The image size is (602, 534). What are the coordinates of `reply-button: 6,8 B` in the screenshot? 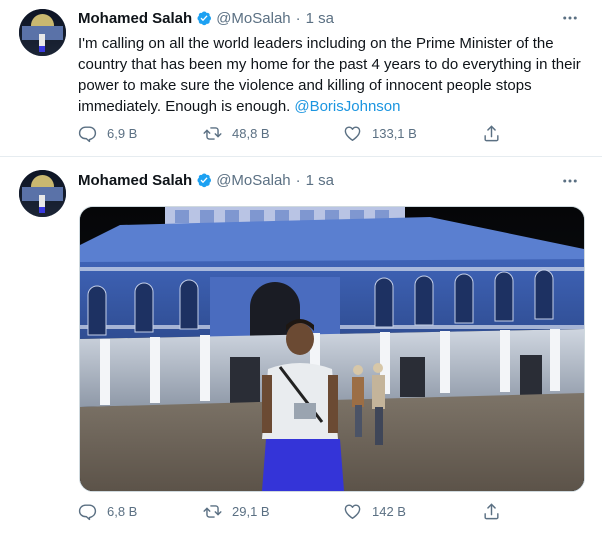 It's located at (107, 511).